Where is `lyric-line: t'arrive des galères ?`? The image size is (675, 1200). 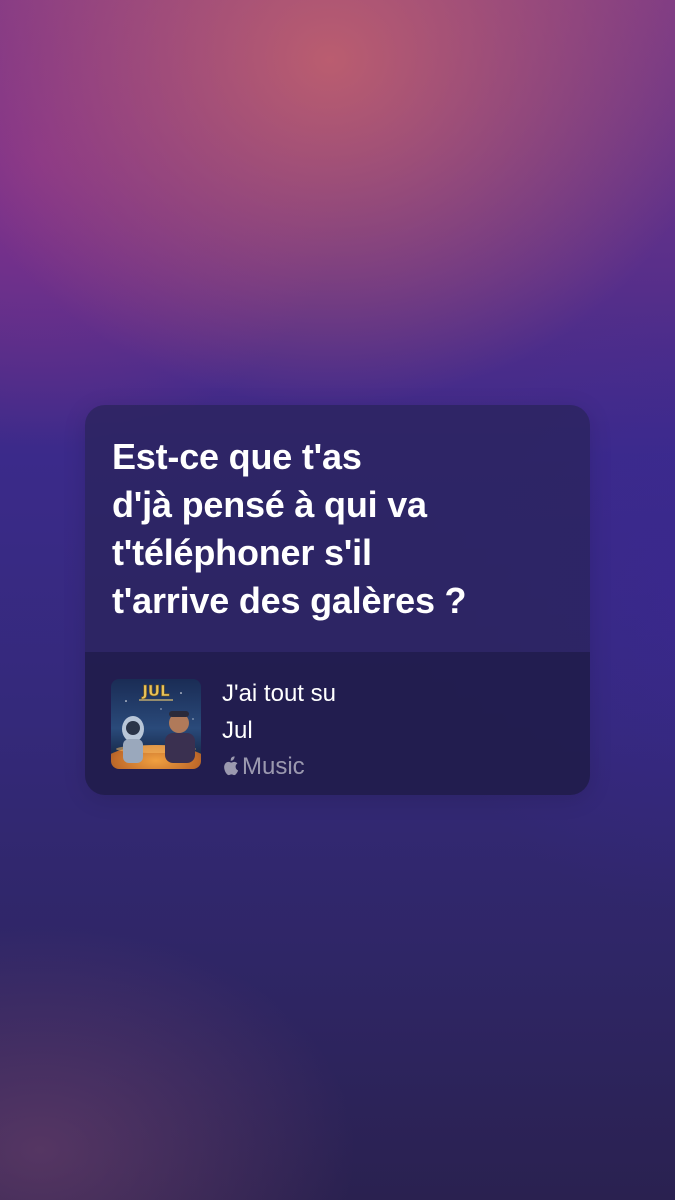
lyric-line: t'arrive des galères ? is located at coordinates (289, 600).